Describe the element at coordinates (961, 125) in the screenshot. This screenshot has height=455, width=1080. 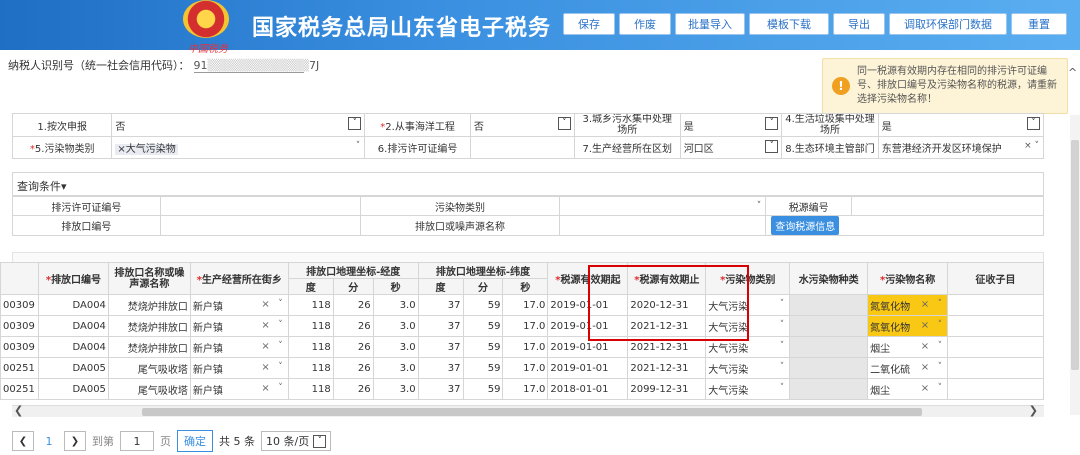
I see `garbage-select: 是 ˅` at that location.